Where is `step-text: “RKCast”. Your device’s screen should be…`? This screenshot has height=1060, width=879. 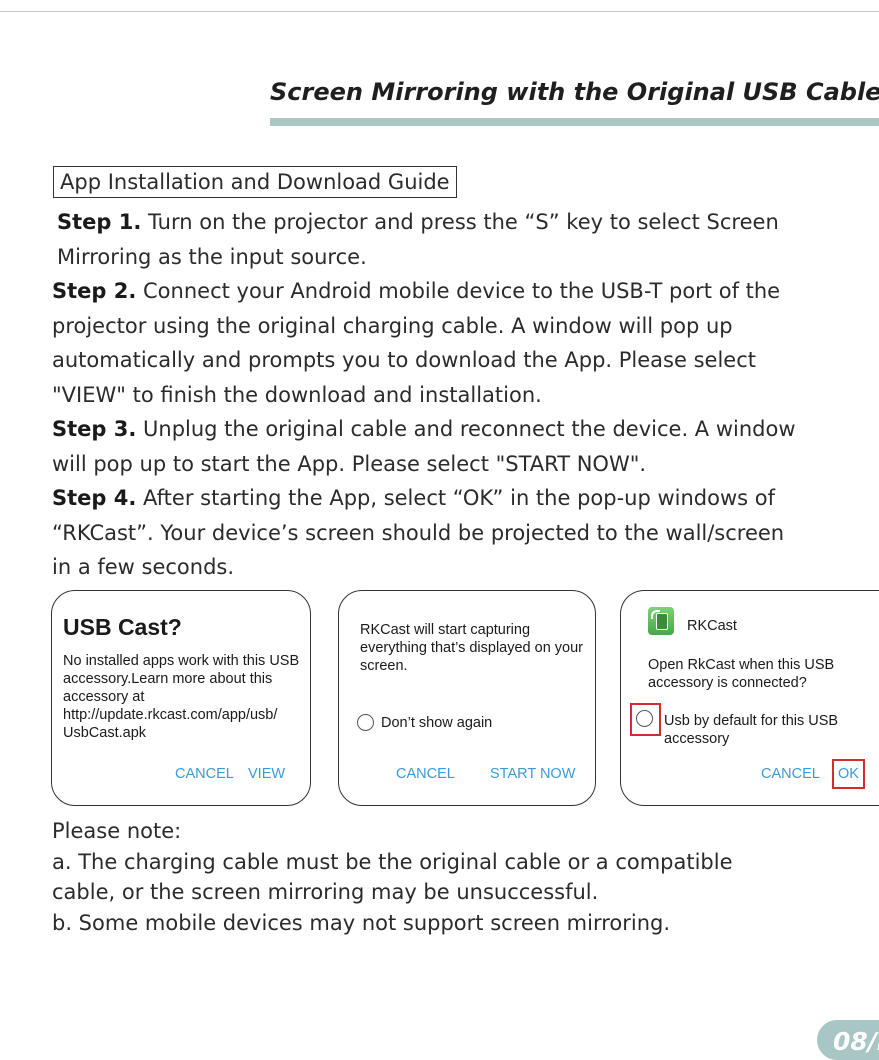
step-text: “RKCast”. Your device’s screen should be… is located at coordinates (418, 532).